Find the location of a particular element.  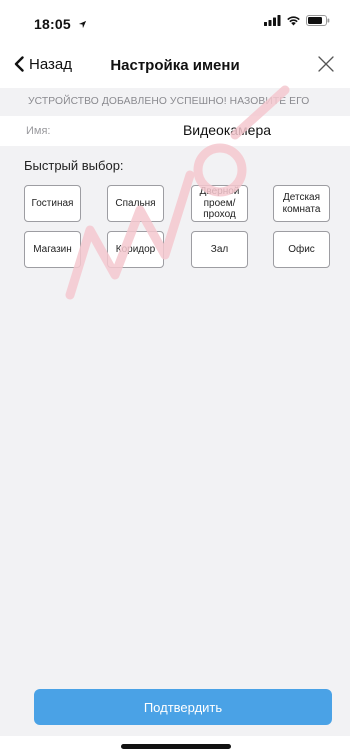

quick-option-bedroom: Спальня is located at coordinates (135, 203).